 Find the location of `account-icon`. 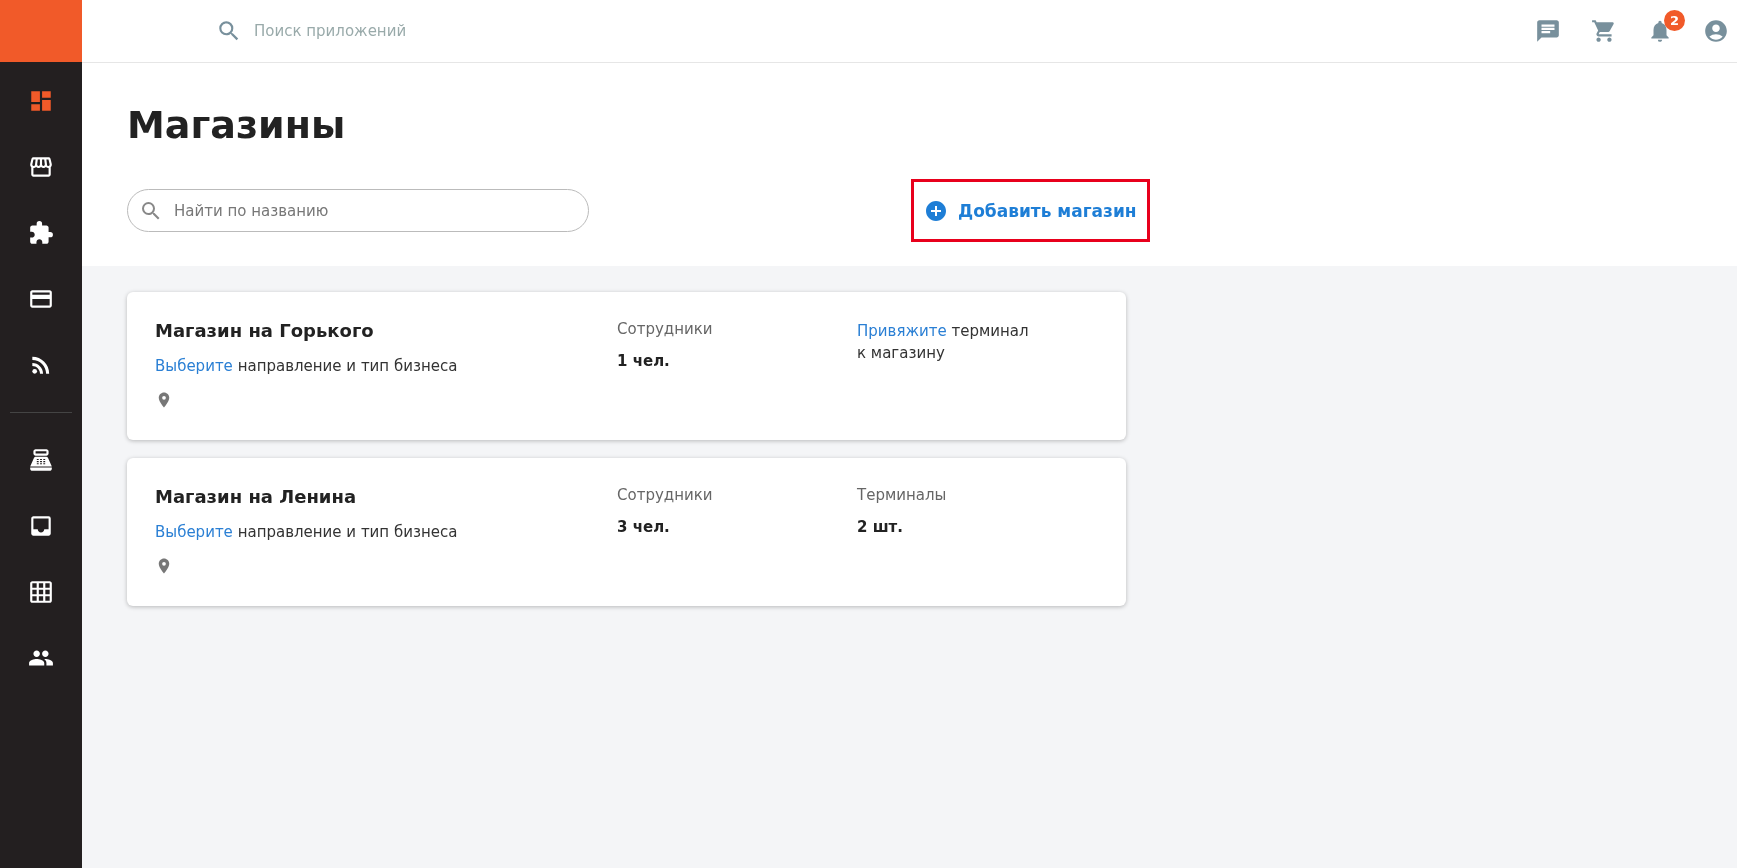

account-icon is located at coordinates (1716, 31).